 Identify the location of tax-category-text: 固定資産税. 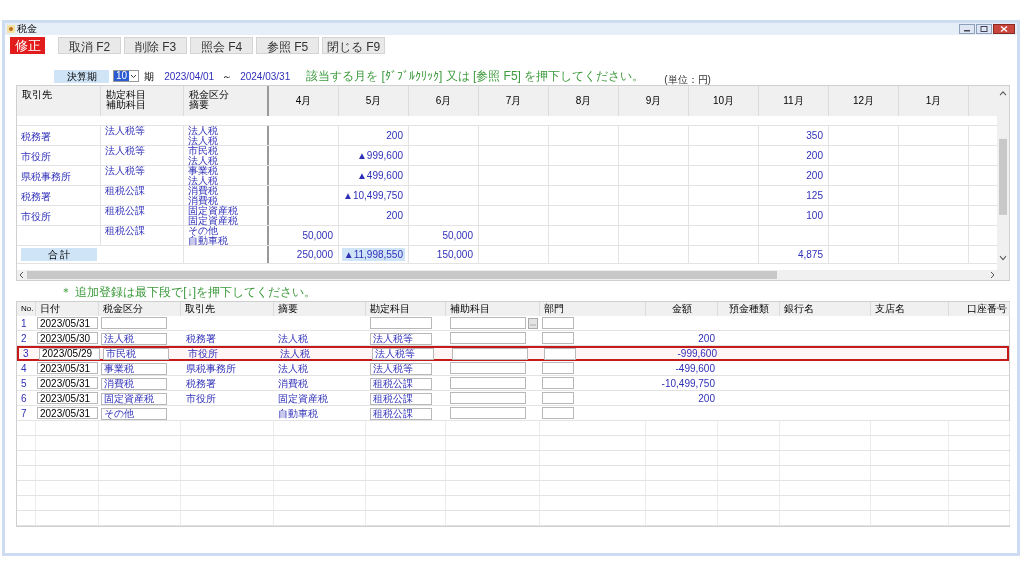
(213, 211).